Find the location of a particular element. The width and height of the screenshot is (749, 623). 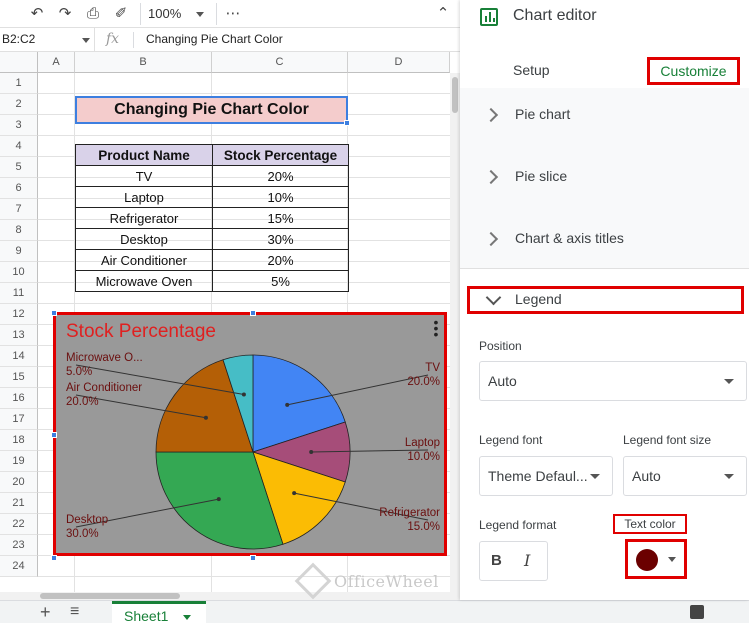

watermark: OfficeWheel is located at coordinates (377, 581).